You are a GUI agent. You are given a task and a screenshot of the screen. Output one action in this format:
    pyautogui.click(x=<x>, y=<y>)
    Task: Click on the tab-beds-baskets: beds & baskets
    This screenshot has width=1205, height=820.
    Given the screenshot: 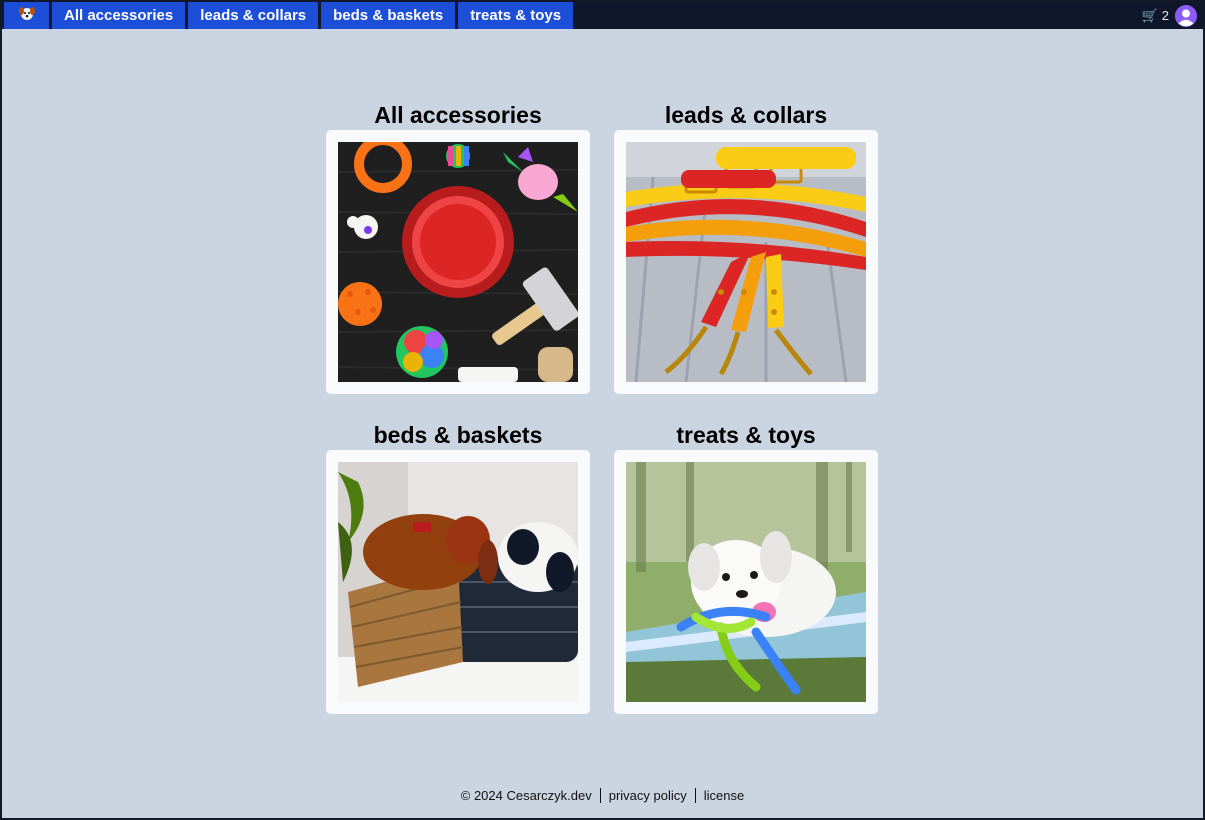 What is the action you would take?
    pyautogui.click(x=388, y=15)
    